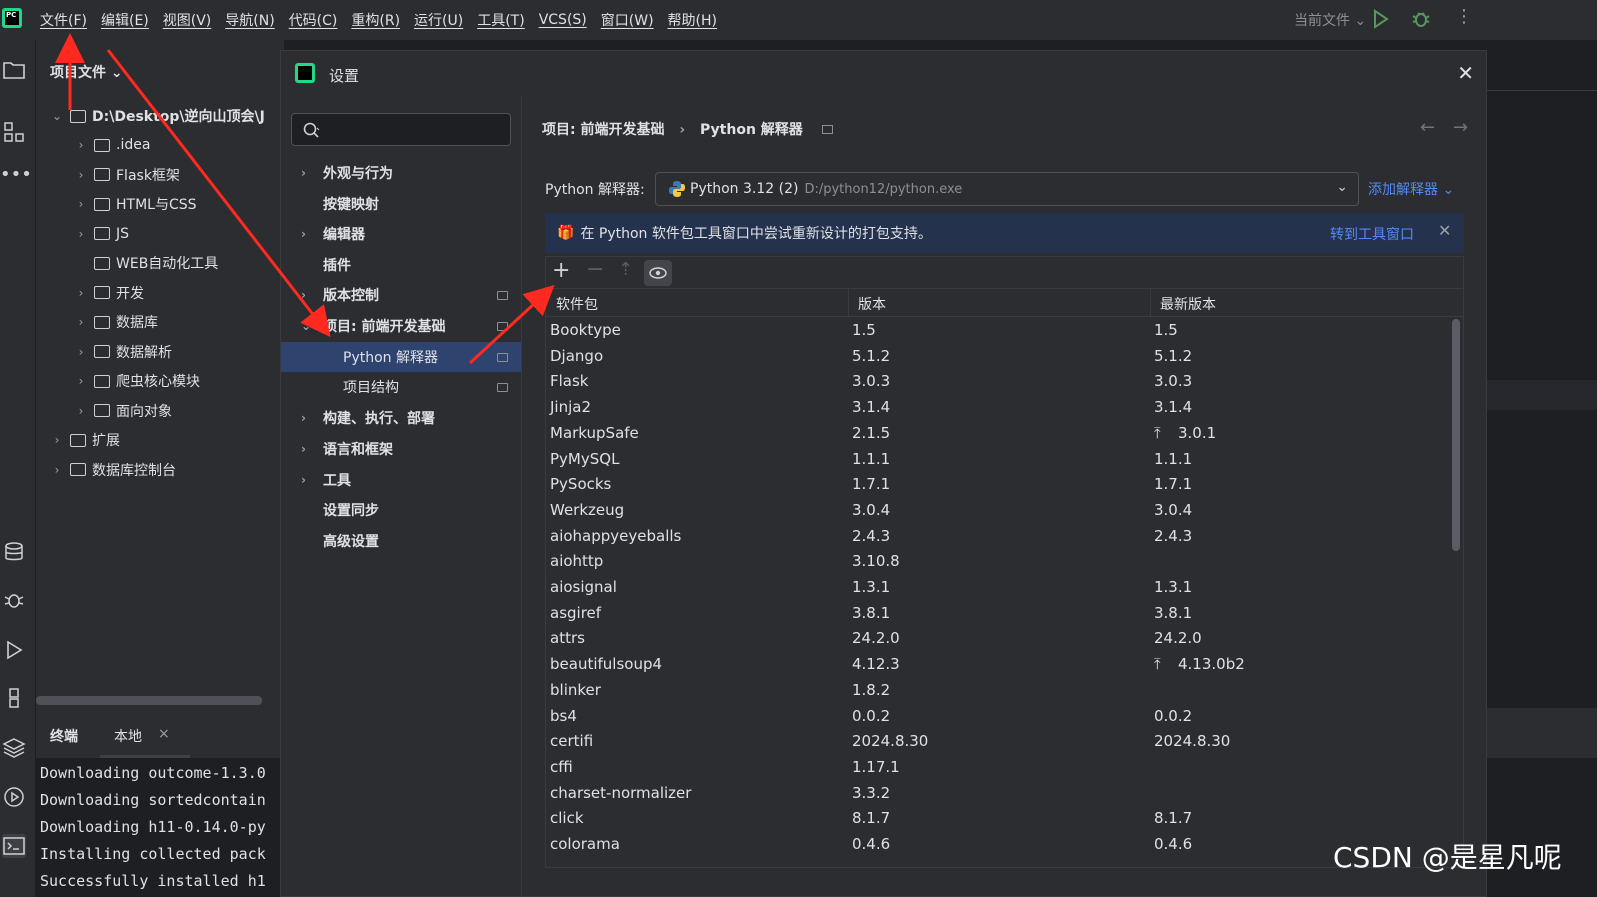  I want to click on annotation-arrows, so click(305, 199).